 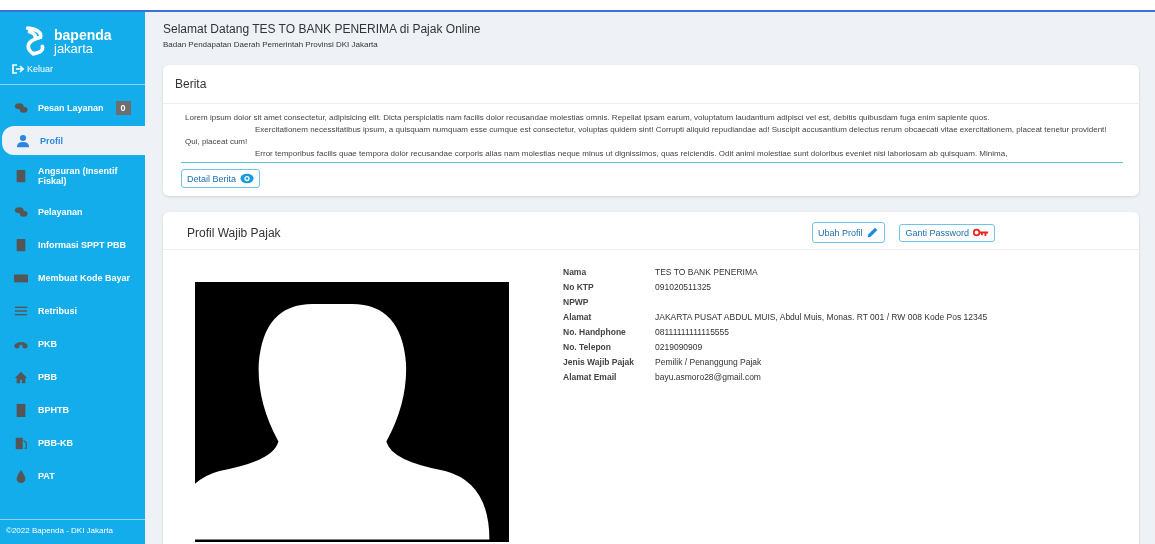 I want to click on sidebar-item: Membuat Kode Bayar, so click(x=72, y=277).